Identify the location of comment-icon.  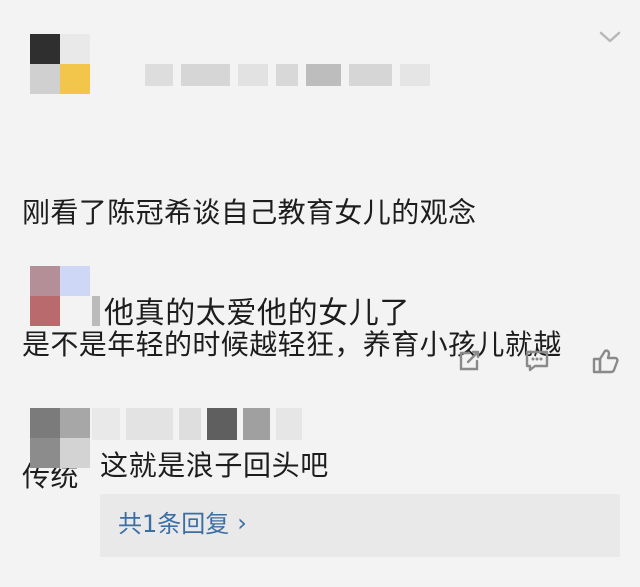
(537, 361).